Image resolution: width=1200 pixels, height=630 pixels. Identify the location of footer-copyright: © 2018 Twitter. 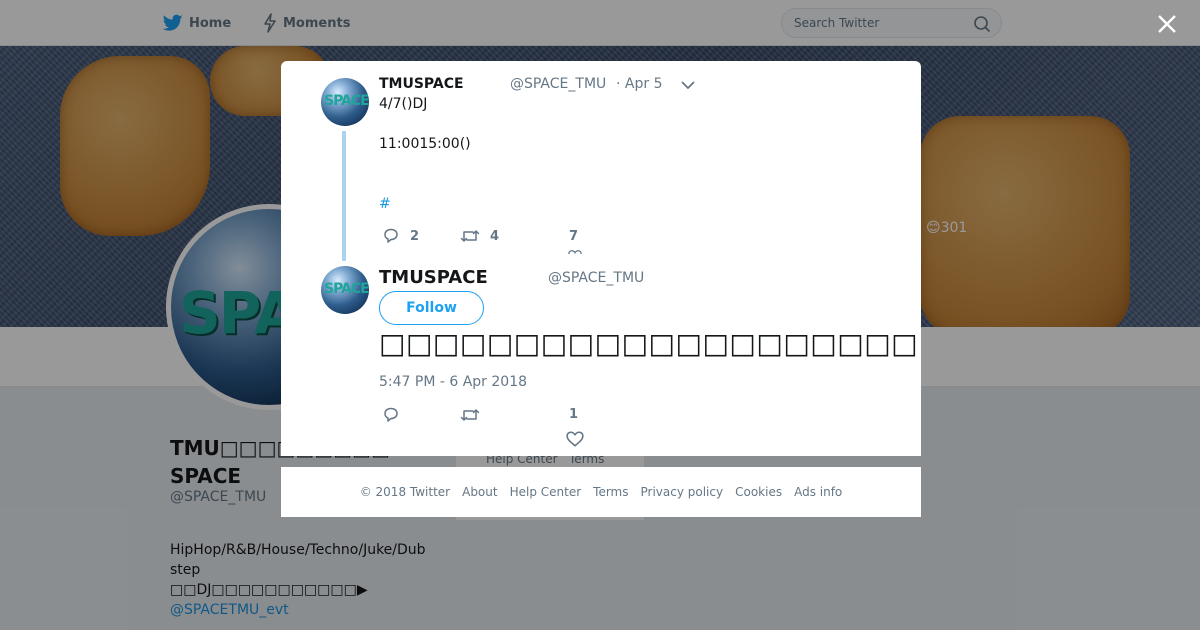
(405, 492).